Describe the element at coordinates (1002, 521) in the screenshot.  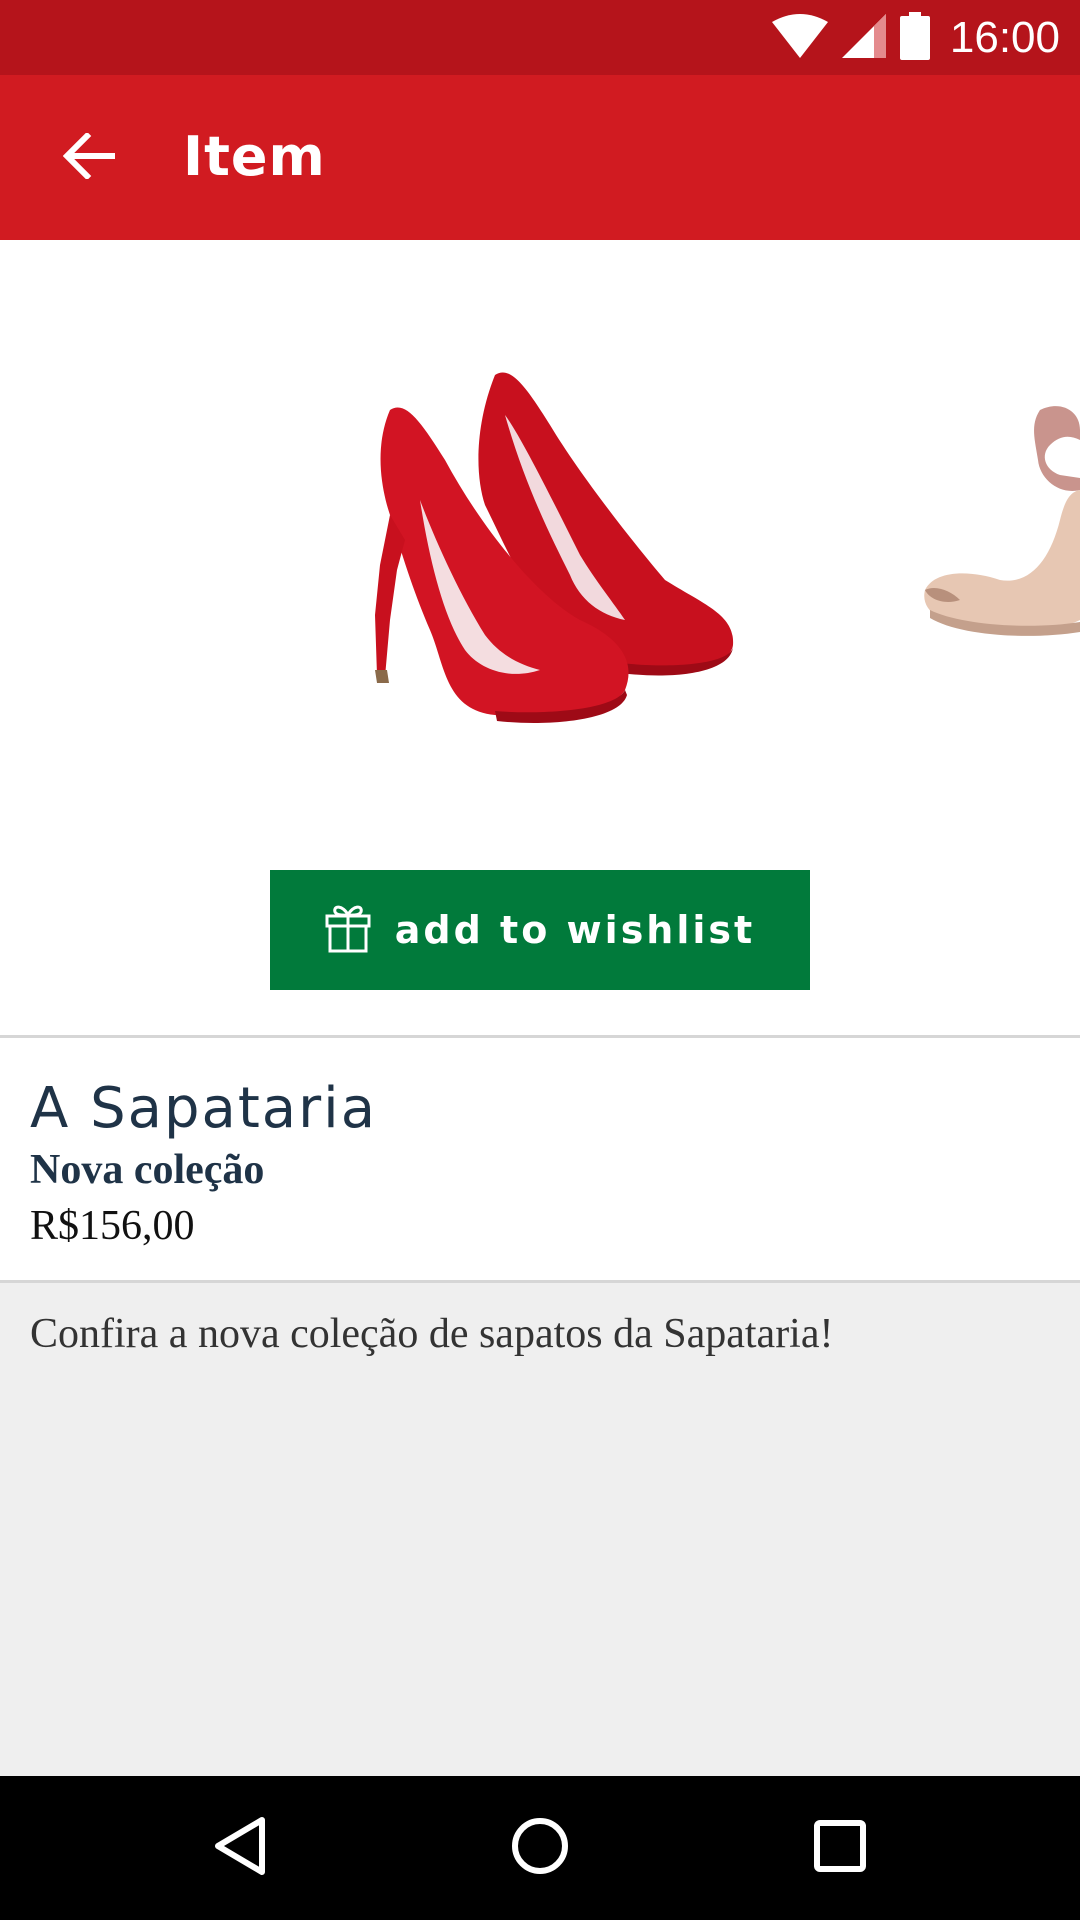
I see `product-image-nude-sandal` at that location.